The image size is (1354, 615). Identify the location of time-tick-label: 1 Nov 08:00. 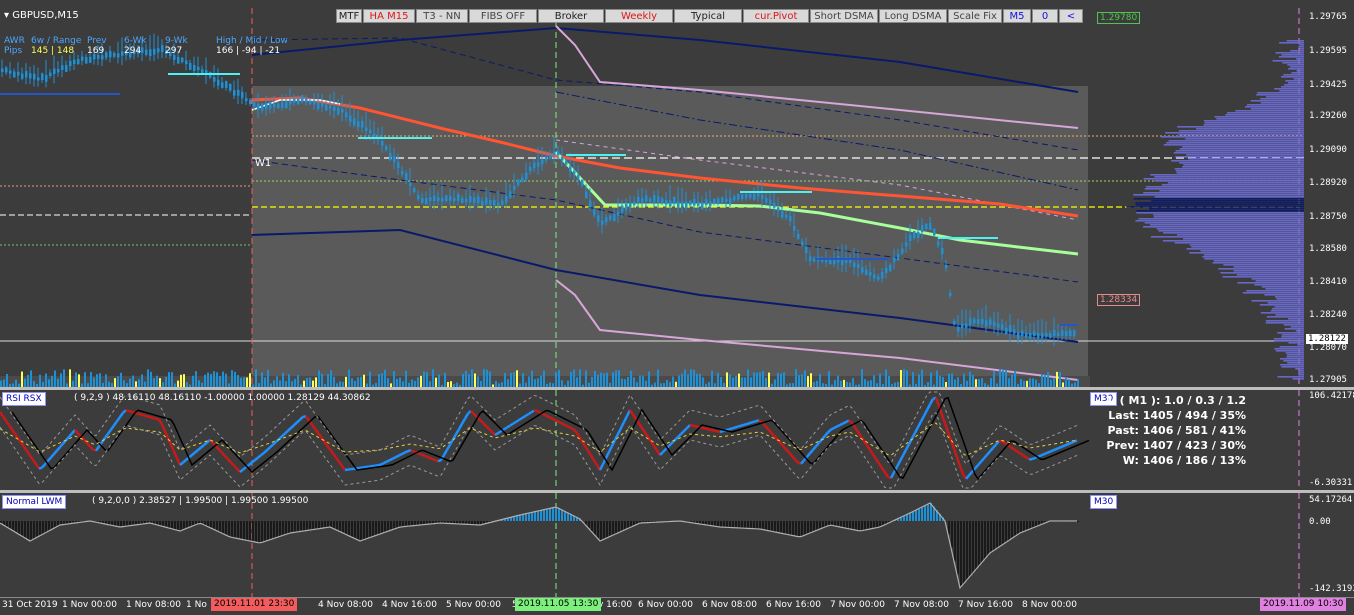
(153, 605).